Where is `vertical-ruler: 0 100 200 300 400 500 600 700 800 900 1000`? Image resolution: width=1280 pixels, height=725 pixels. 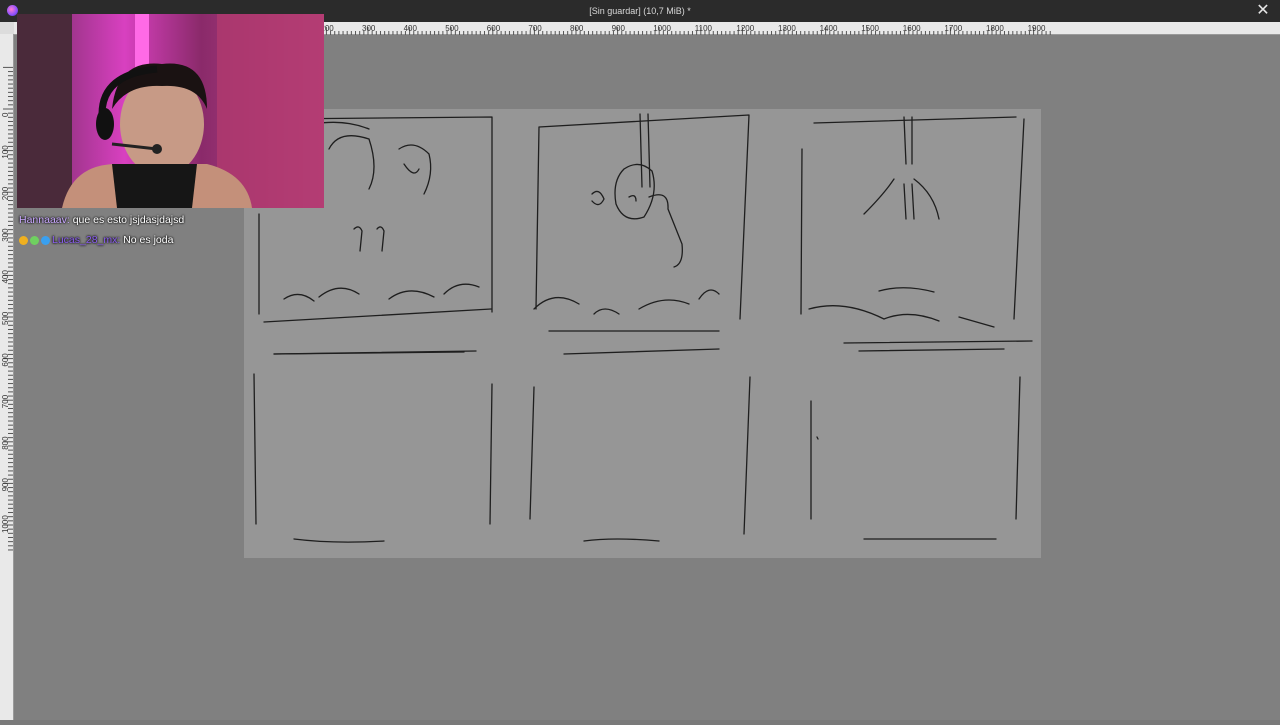
vertical-ruler: 0 100 200 300 400 500 600 700 800 900 1000 is located at coordinates (7, 377).